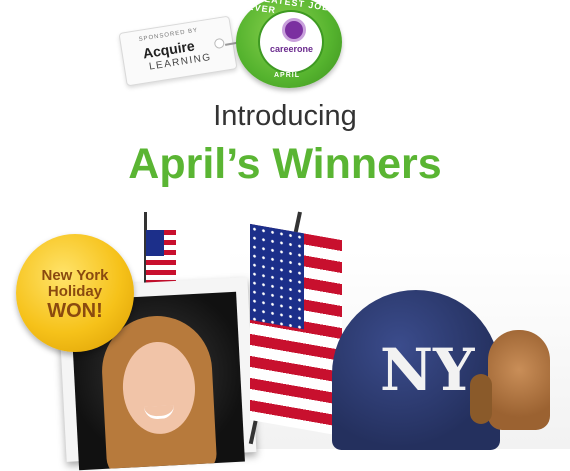 This screenshot has width=570, height=471. Describe the element at coordinates (292, 49) in the screenshot. I see `badge-logo-text: careerone` at that location.